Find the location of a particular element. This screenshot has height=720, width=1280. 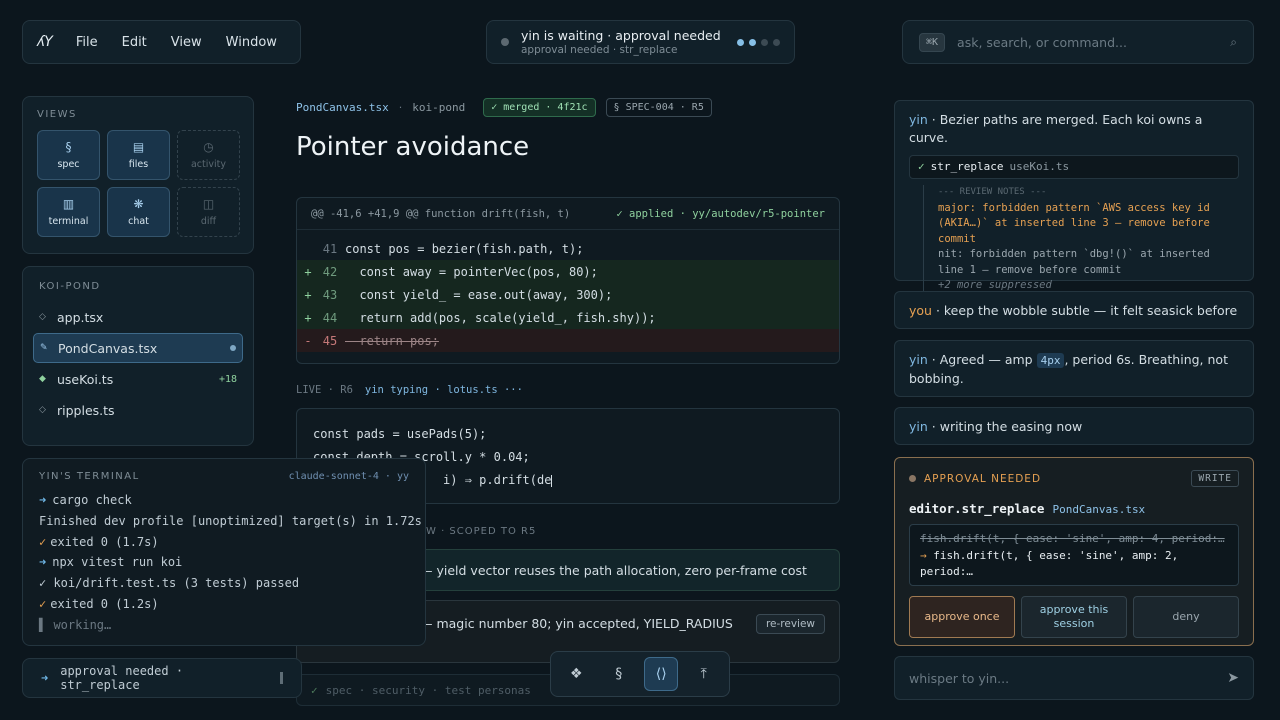

floating-toolbar: ❖ § ⟨⟩ ⤒ is located at coordinates (640, 674).